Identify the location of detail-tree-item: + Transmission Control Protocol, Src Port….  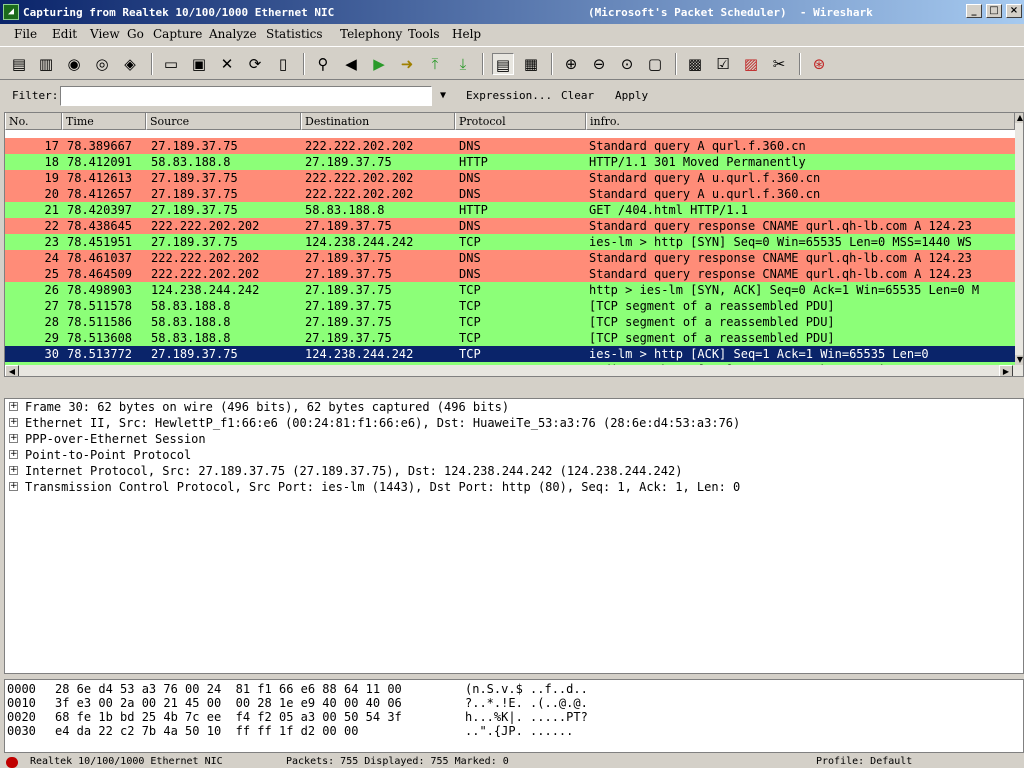
(514, 487).